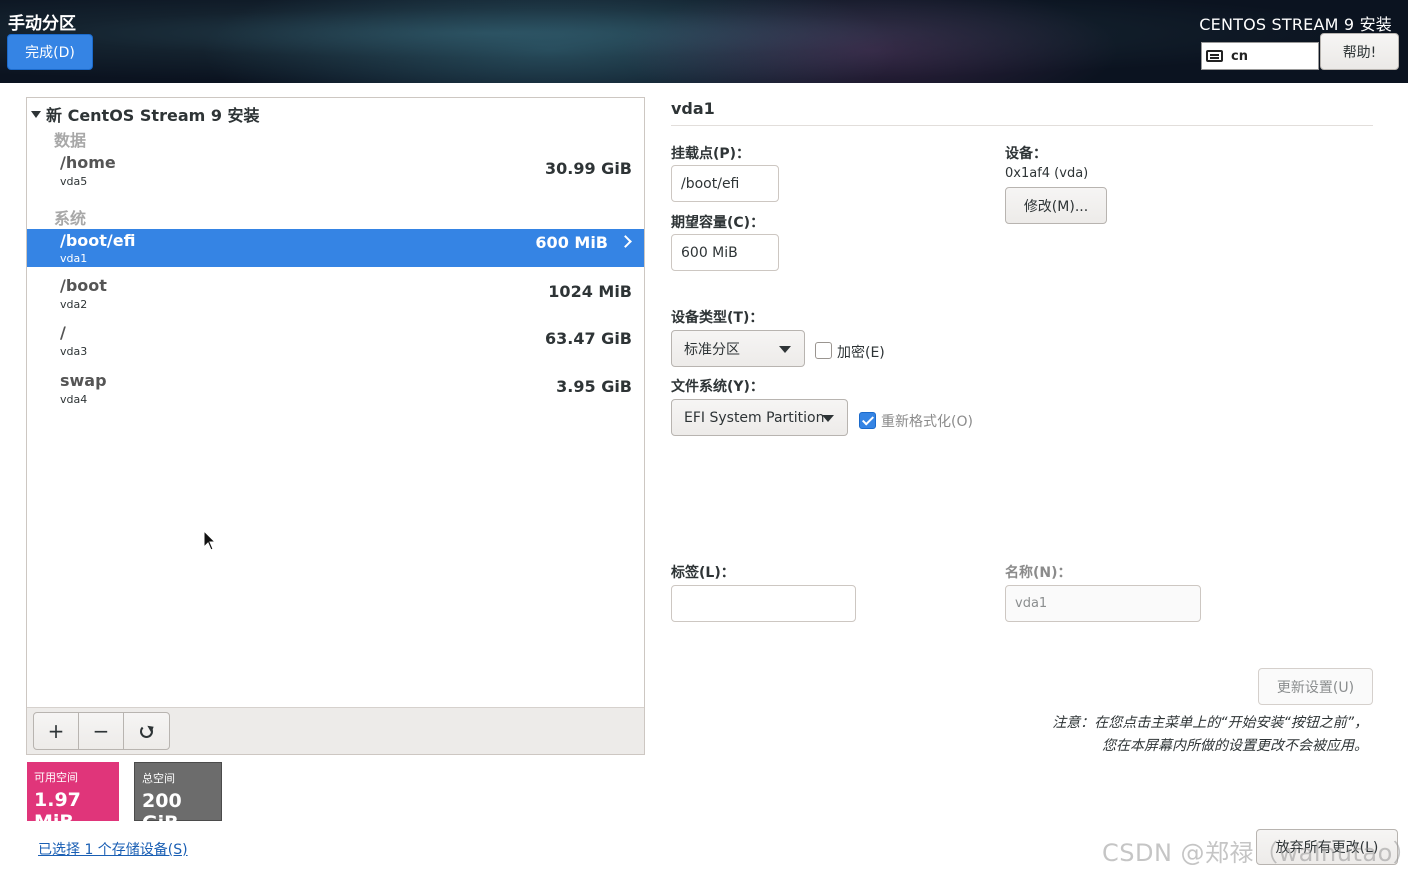 The image size is (1408, 876). Describe the element at coordinates (1026, 154) in the screenshot. I see `device-label: 设备：` at that location.